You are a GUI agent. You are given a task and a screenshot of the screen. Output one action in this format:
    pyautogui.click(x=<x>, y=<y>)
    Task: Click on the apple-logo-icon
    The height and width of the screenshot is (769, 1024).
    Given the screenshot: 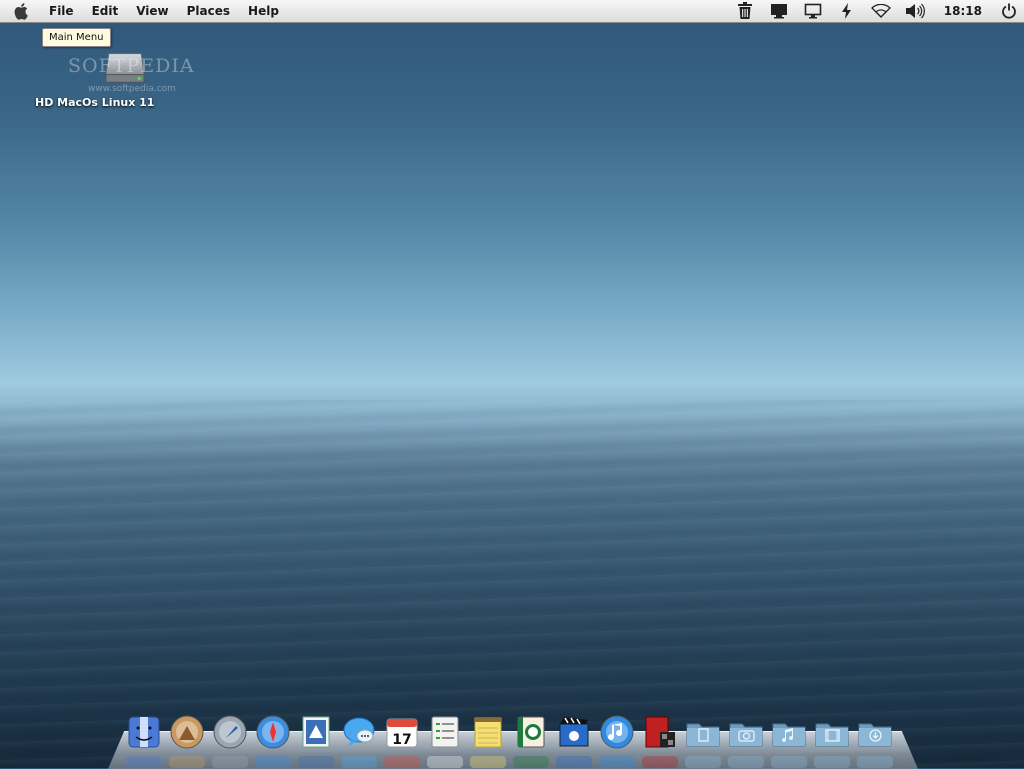 What is the action you would take?
    pyautogui.click(x=22, y=11)
    